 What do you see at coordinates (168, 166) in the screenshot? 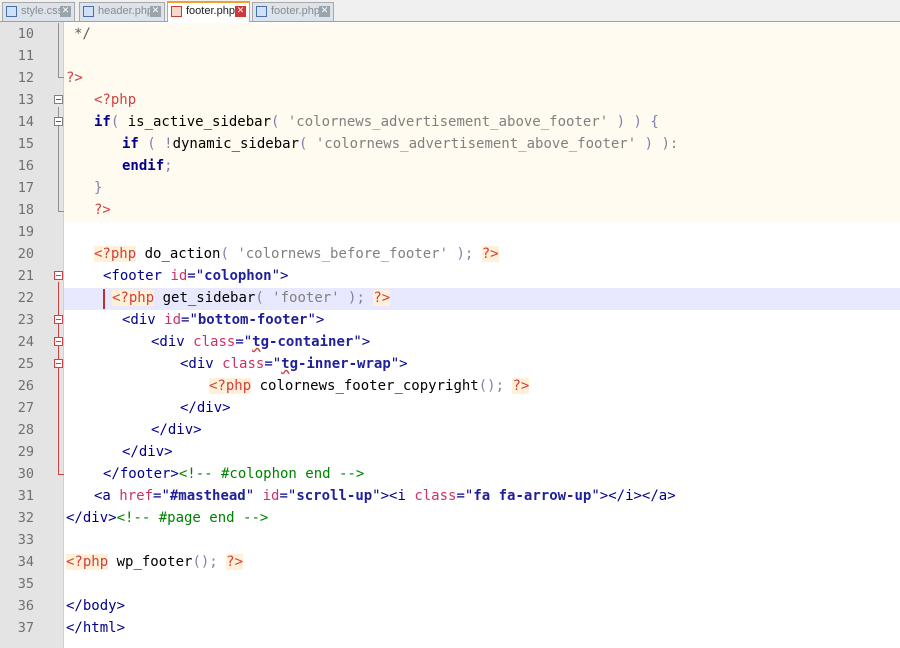
I see `code-token: ;` at bounding box center [168, 166].